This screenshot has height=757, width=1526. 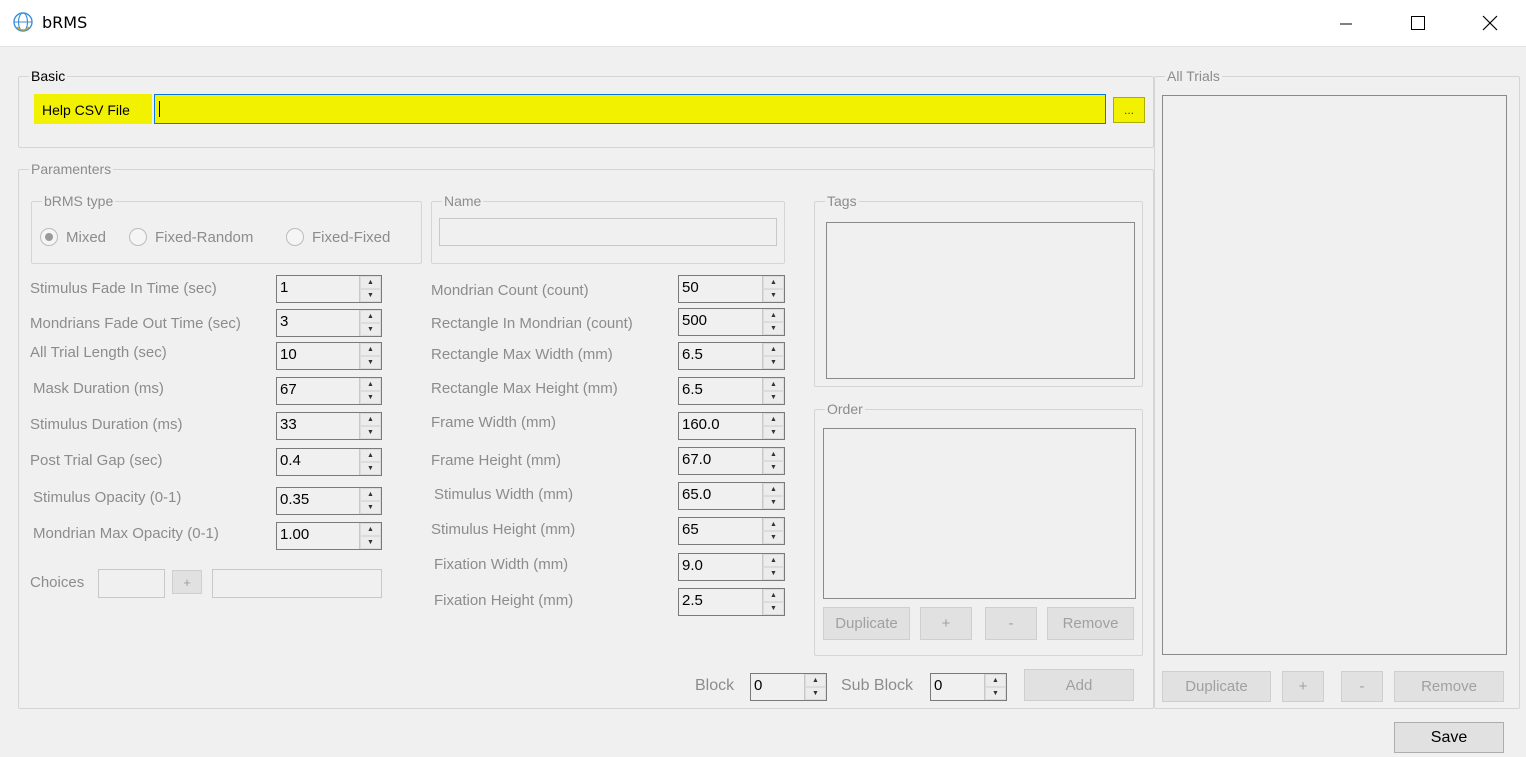 What do you see at coordinates (731, 567) in the screenshot?
I see `fixation-width-input: 9.0 ▲ ▼` at bounding box center [731, 567].